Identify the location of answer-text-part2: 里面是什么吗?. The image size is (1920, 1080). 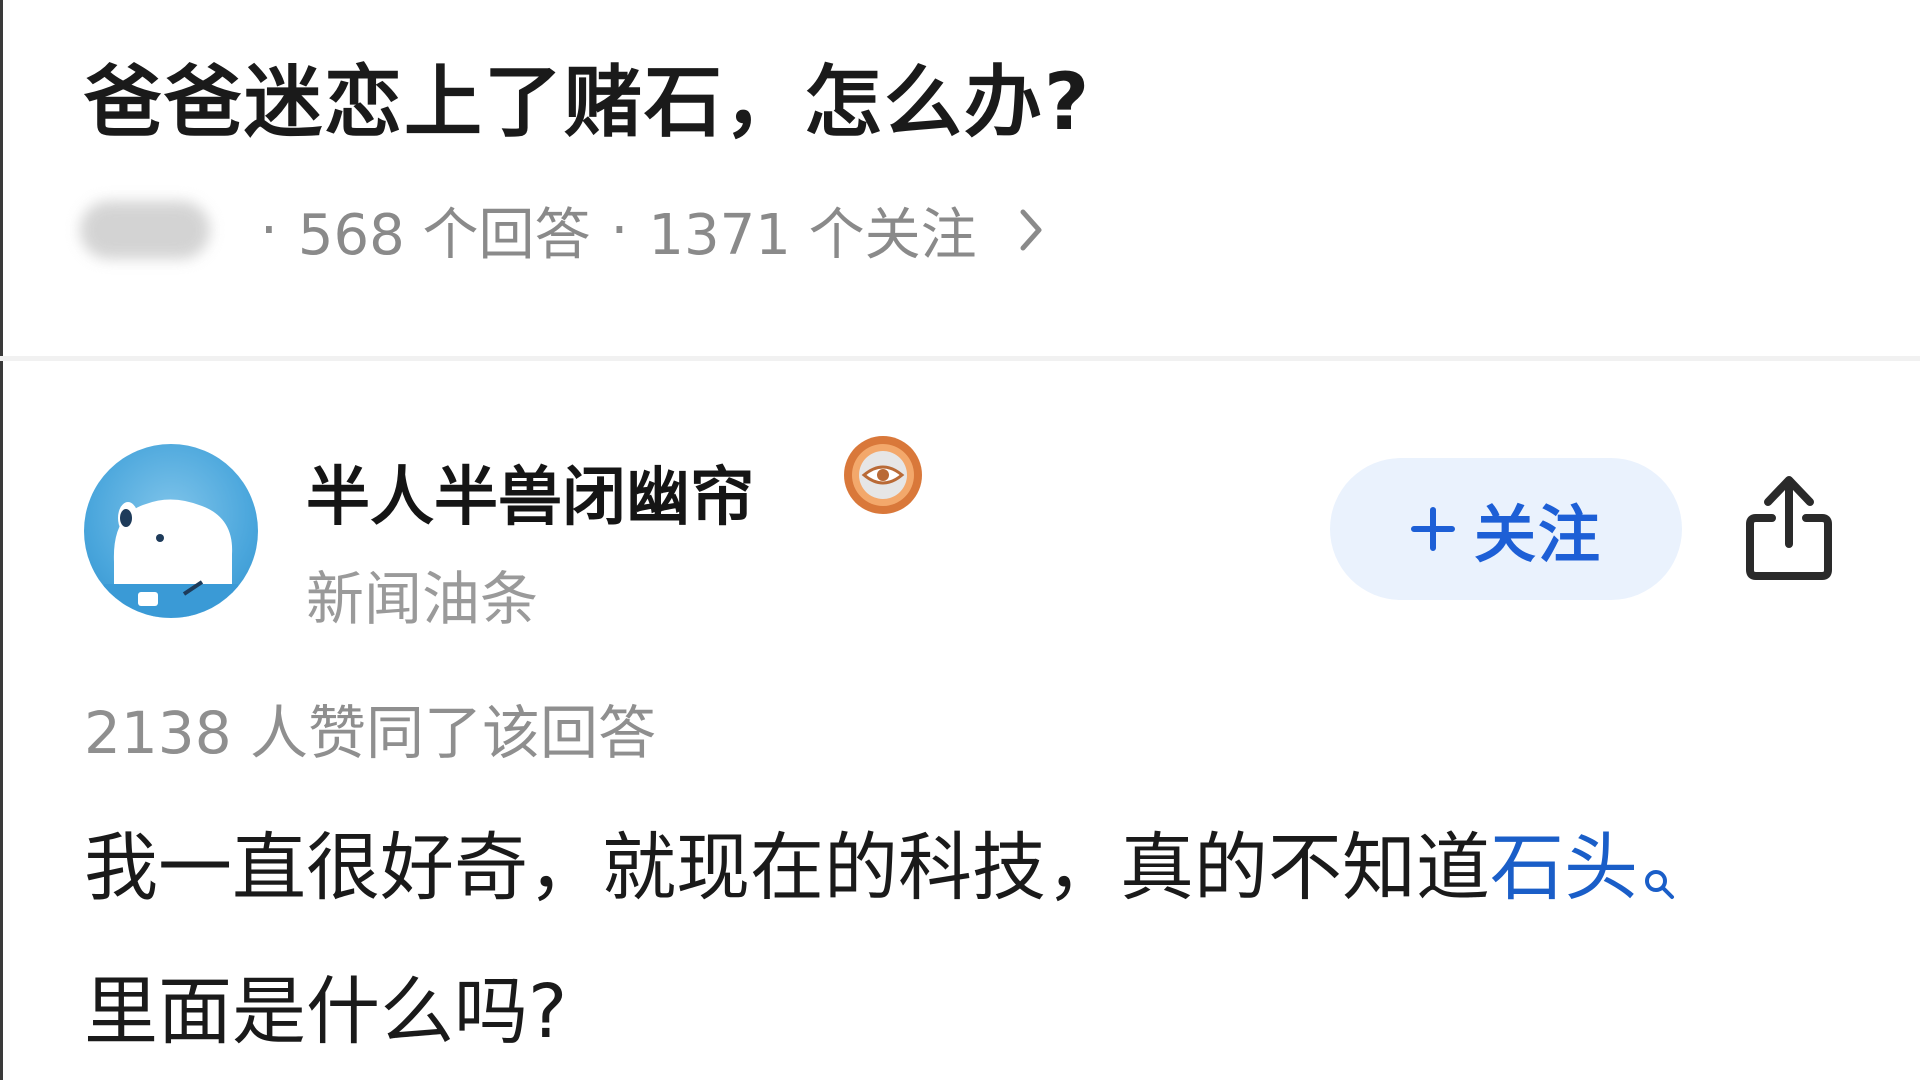
(326, 1012).